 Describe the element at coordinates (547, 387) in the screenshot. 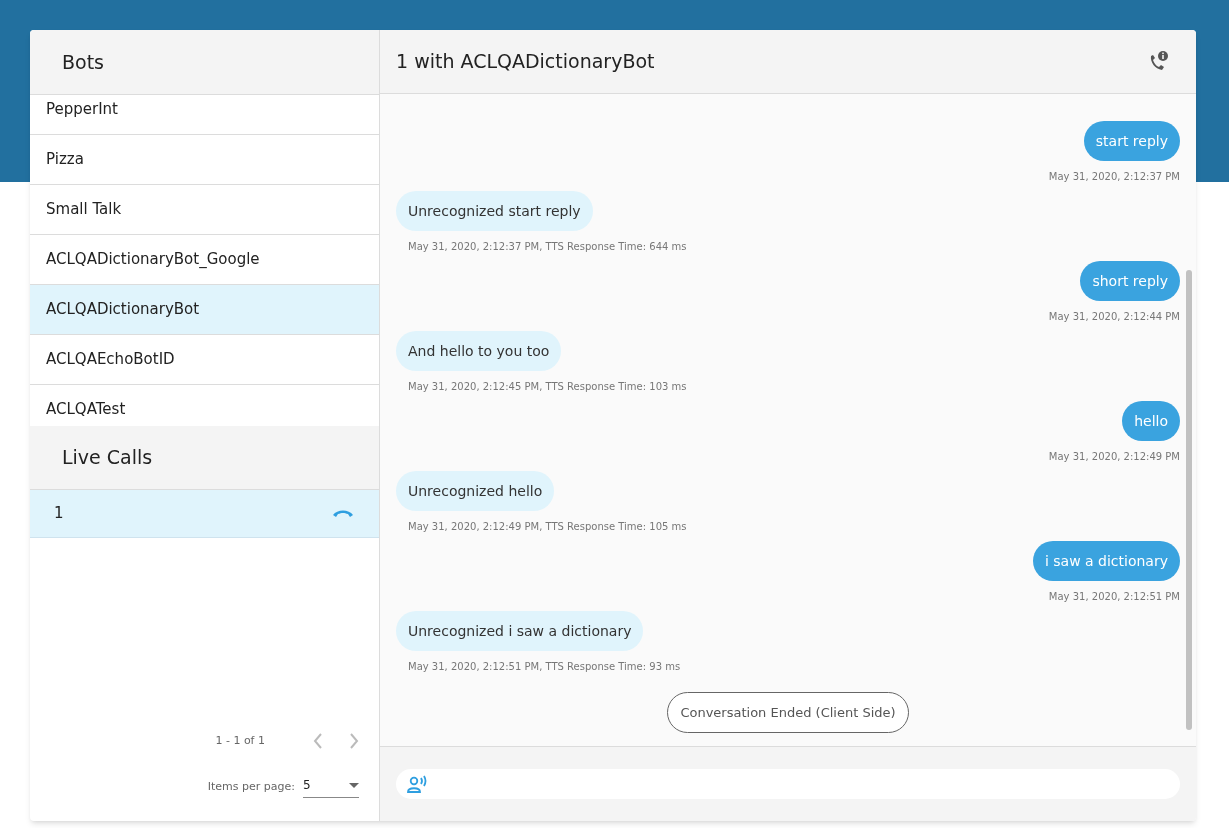

I see `message-timestamp: May 31, 2020, 2:12:45 PM, TTS Response Time: 103 ms` at that location.